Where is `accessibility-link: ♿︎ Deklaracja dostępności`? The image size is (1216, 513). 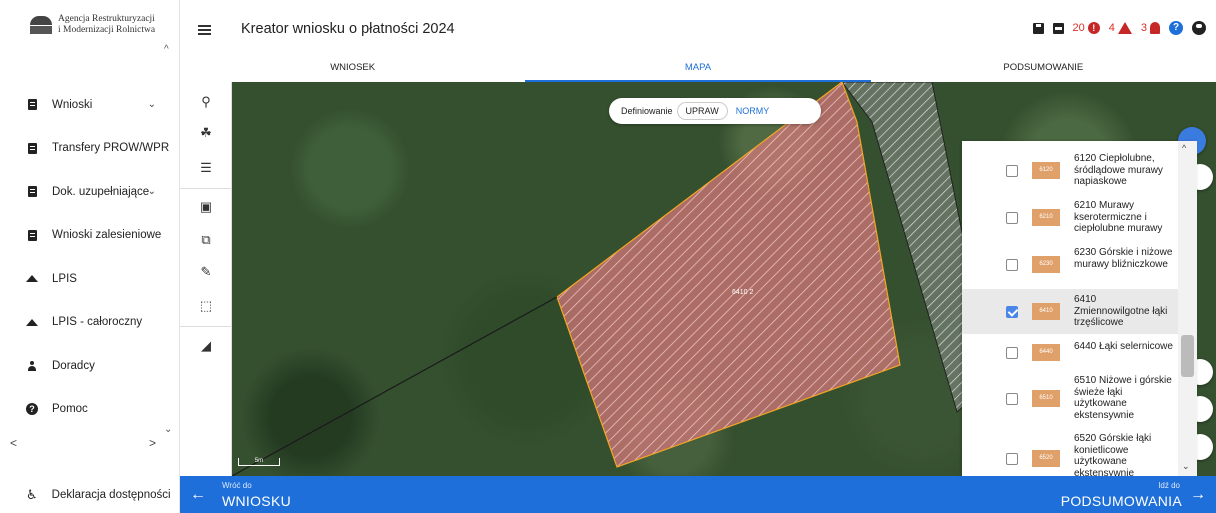 accessibility-link: ♿︎ Deklaracja dostępności is located at coordinates (90, 494).